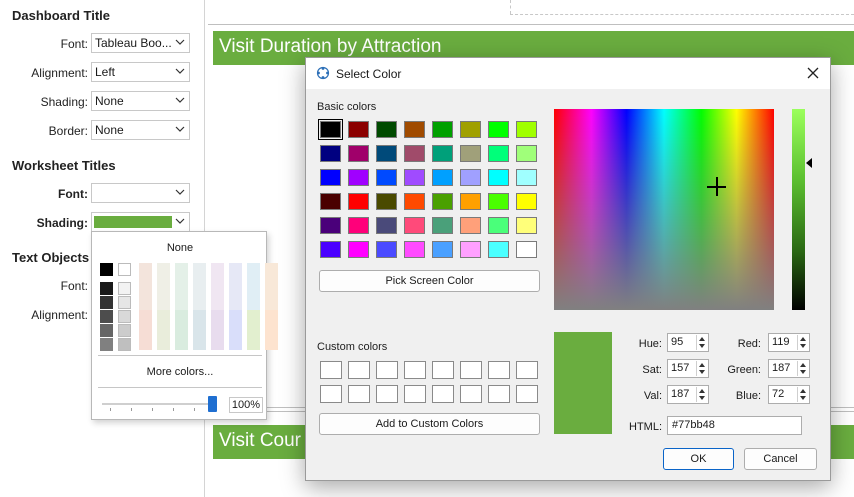 This screenshot has height=497, width=854. I want to click on ws-shading-dropdown, so click(140, 222).